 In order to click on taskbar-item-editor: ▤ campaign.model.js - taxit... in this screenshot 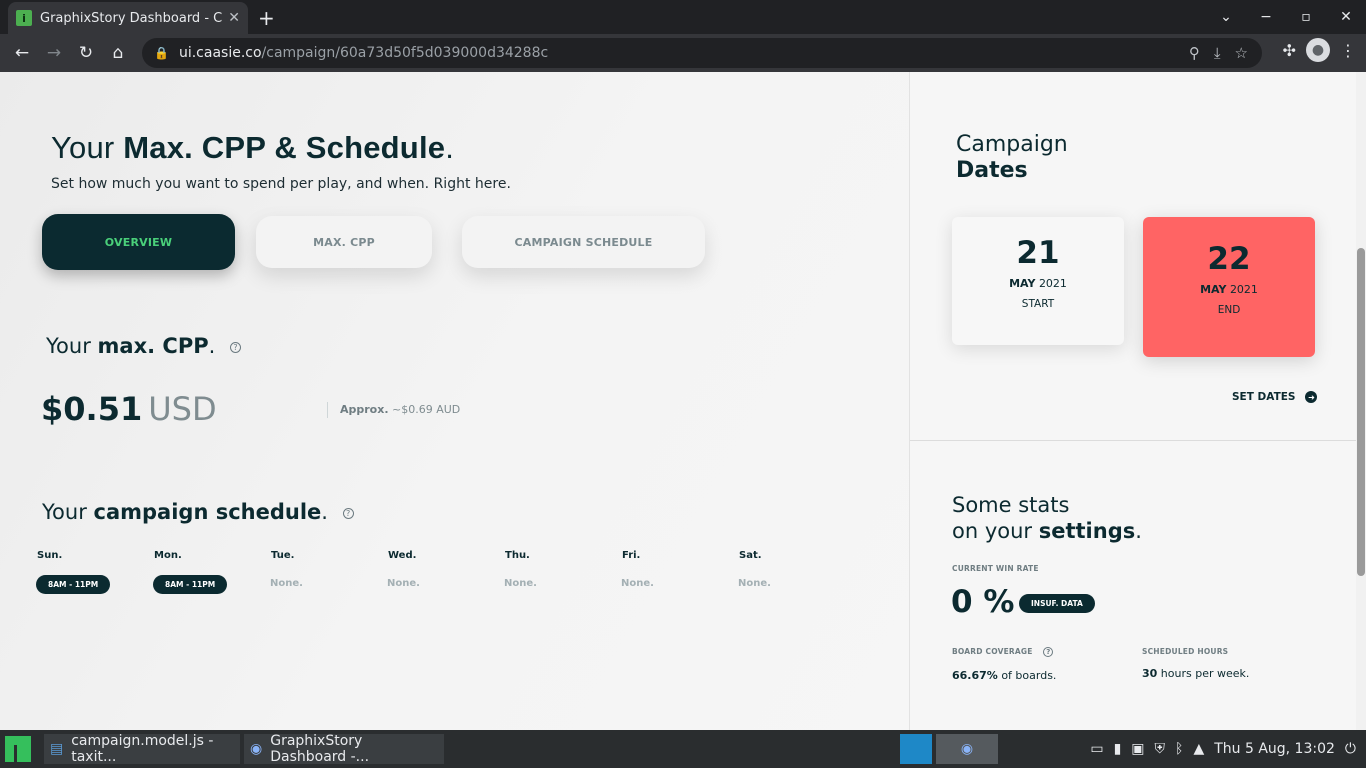, I will do `click(142, 749)`.